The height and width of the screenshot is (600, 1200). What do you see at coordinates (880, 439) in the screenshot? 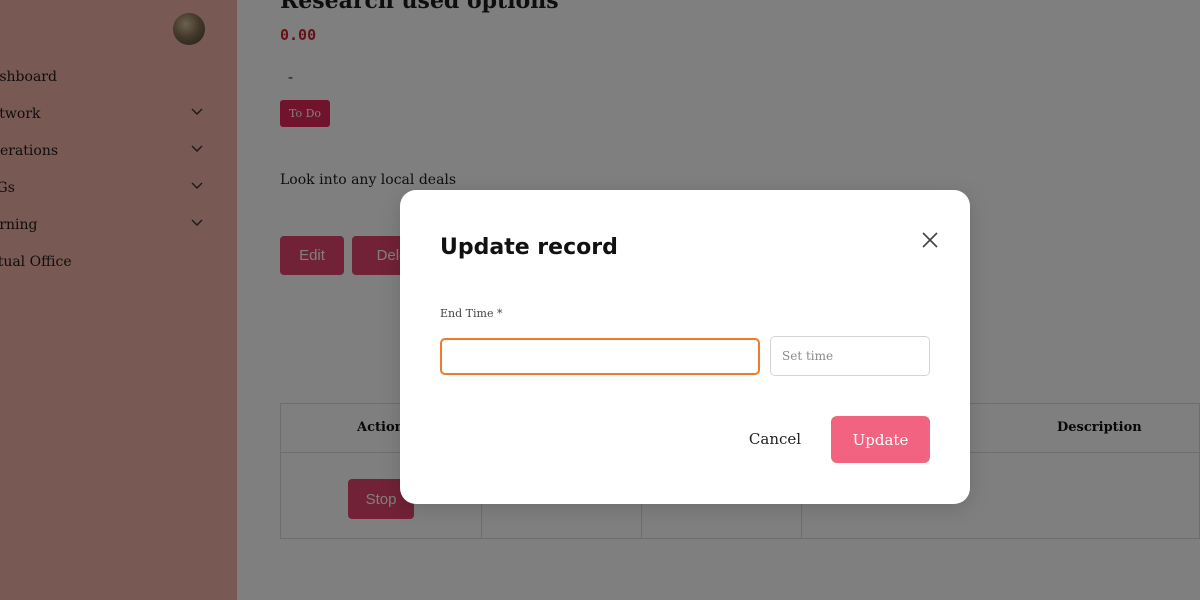
I see `update-button: Update` at bounding box center [880, 439].